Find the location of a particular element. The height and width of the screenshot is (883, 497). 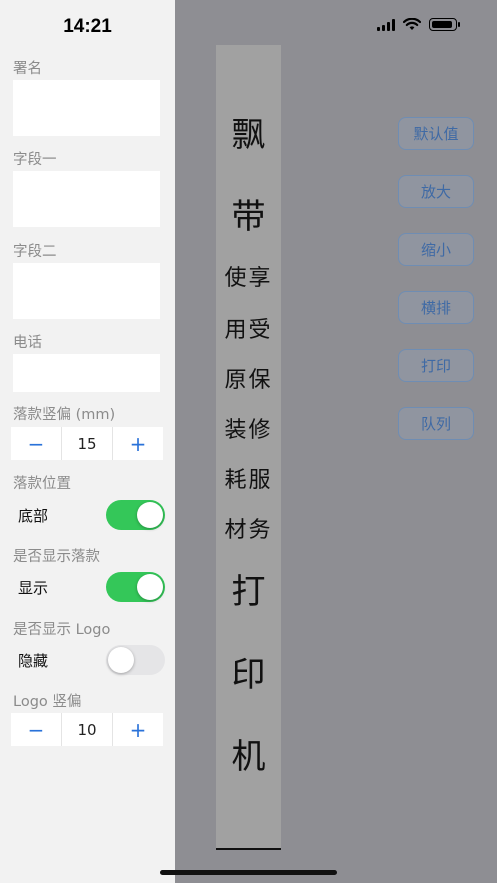

position-value: 底部 is located at coordinates (33, 515).